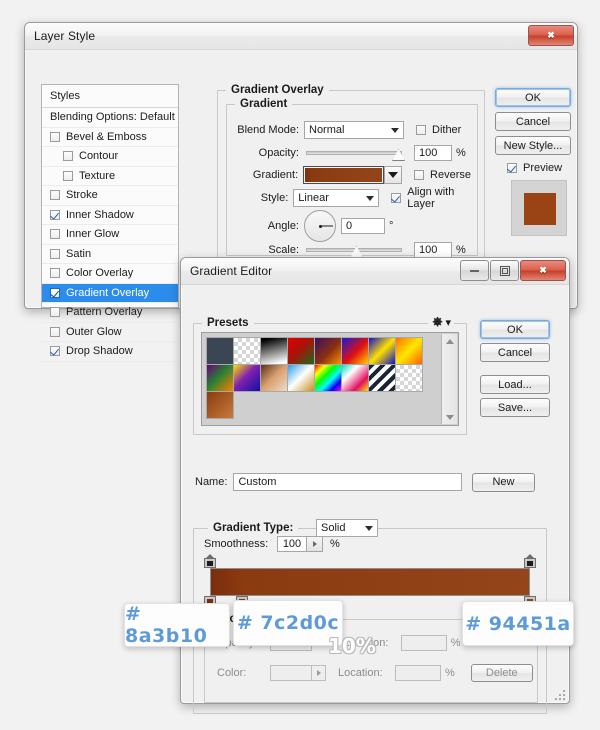 This screenshot has width=600, height=730. Describe the element at coordinates (110, 293) in the screenshot. I see `sidebar-item-gradient-overlay: Gradient Overlay` at that location.